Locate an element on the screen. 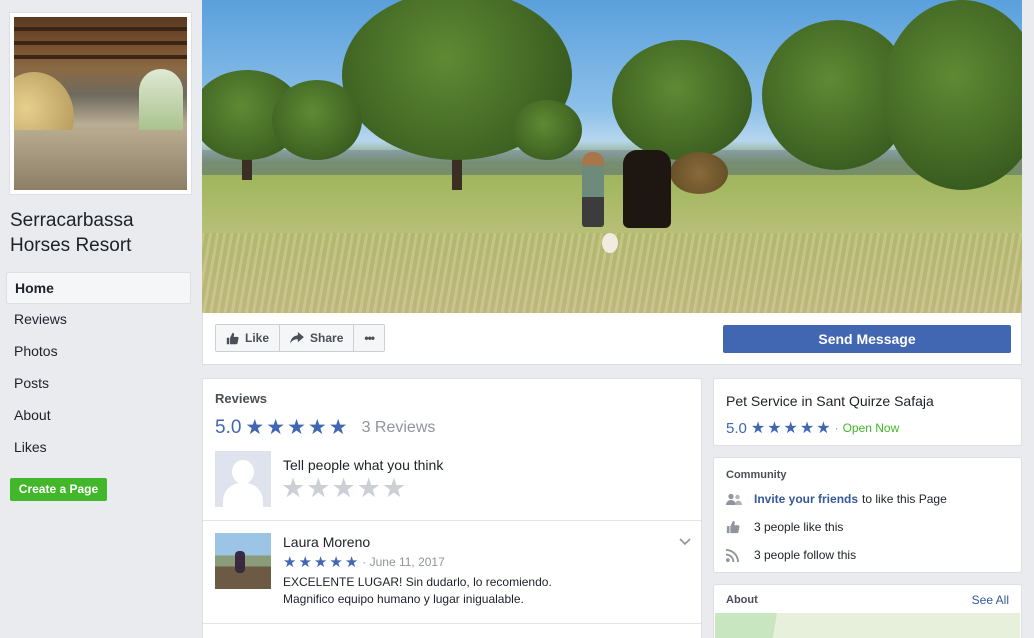 The width and height of the screenshot is (1034, 638). more-button: ••• is located at coordinates (369, 338).